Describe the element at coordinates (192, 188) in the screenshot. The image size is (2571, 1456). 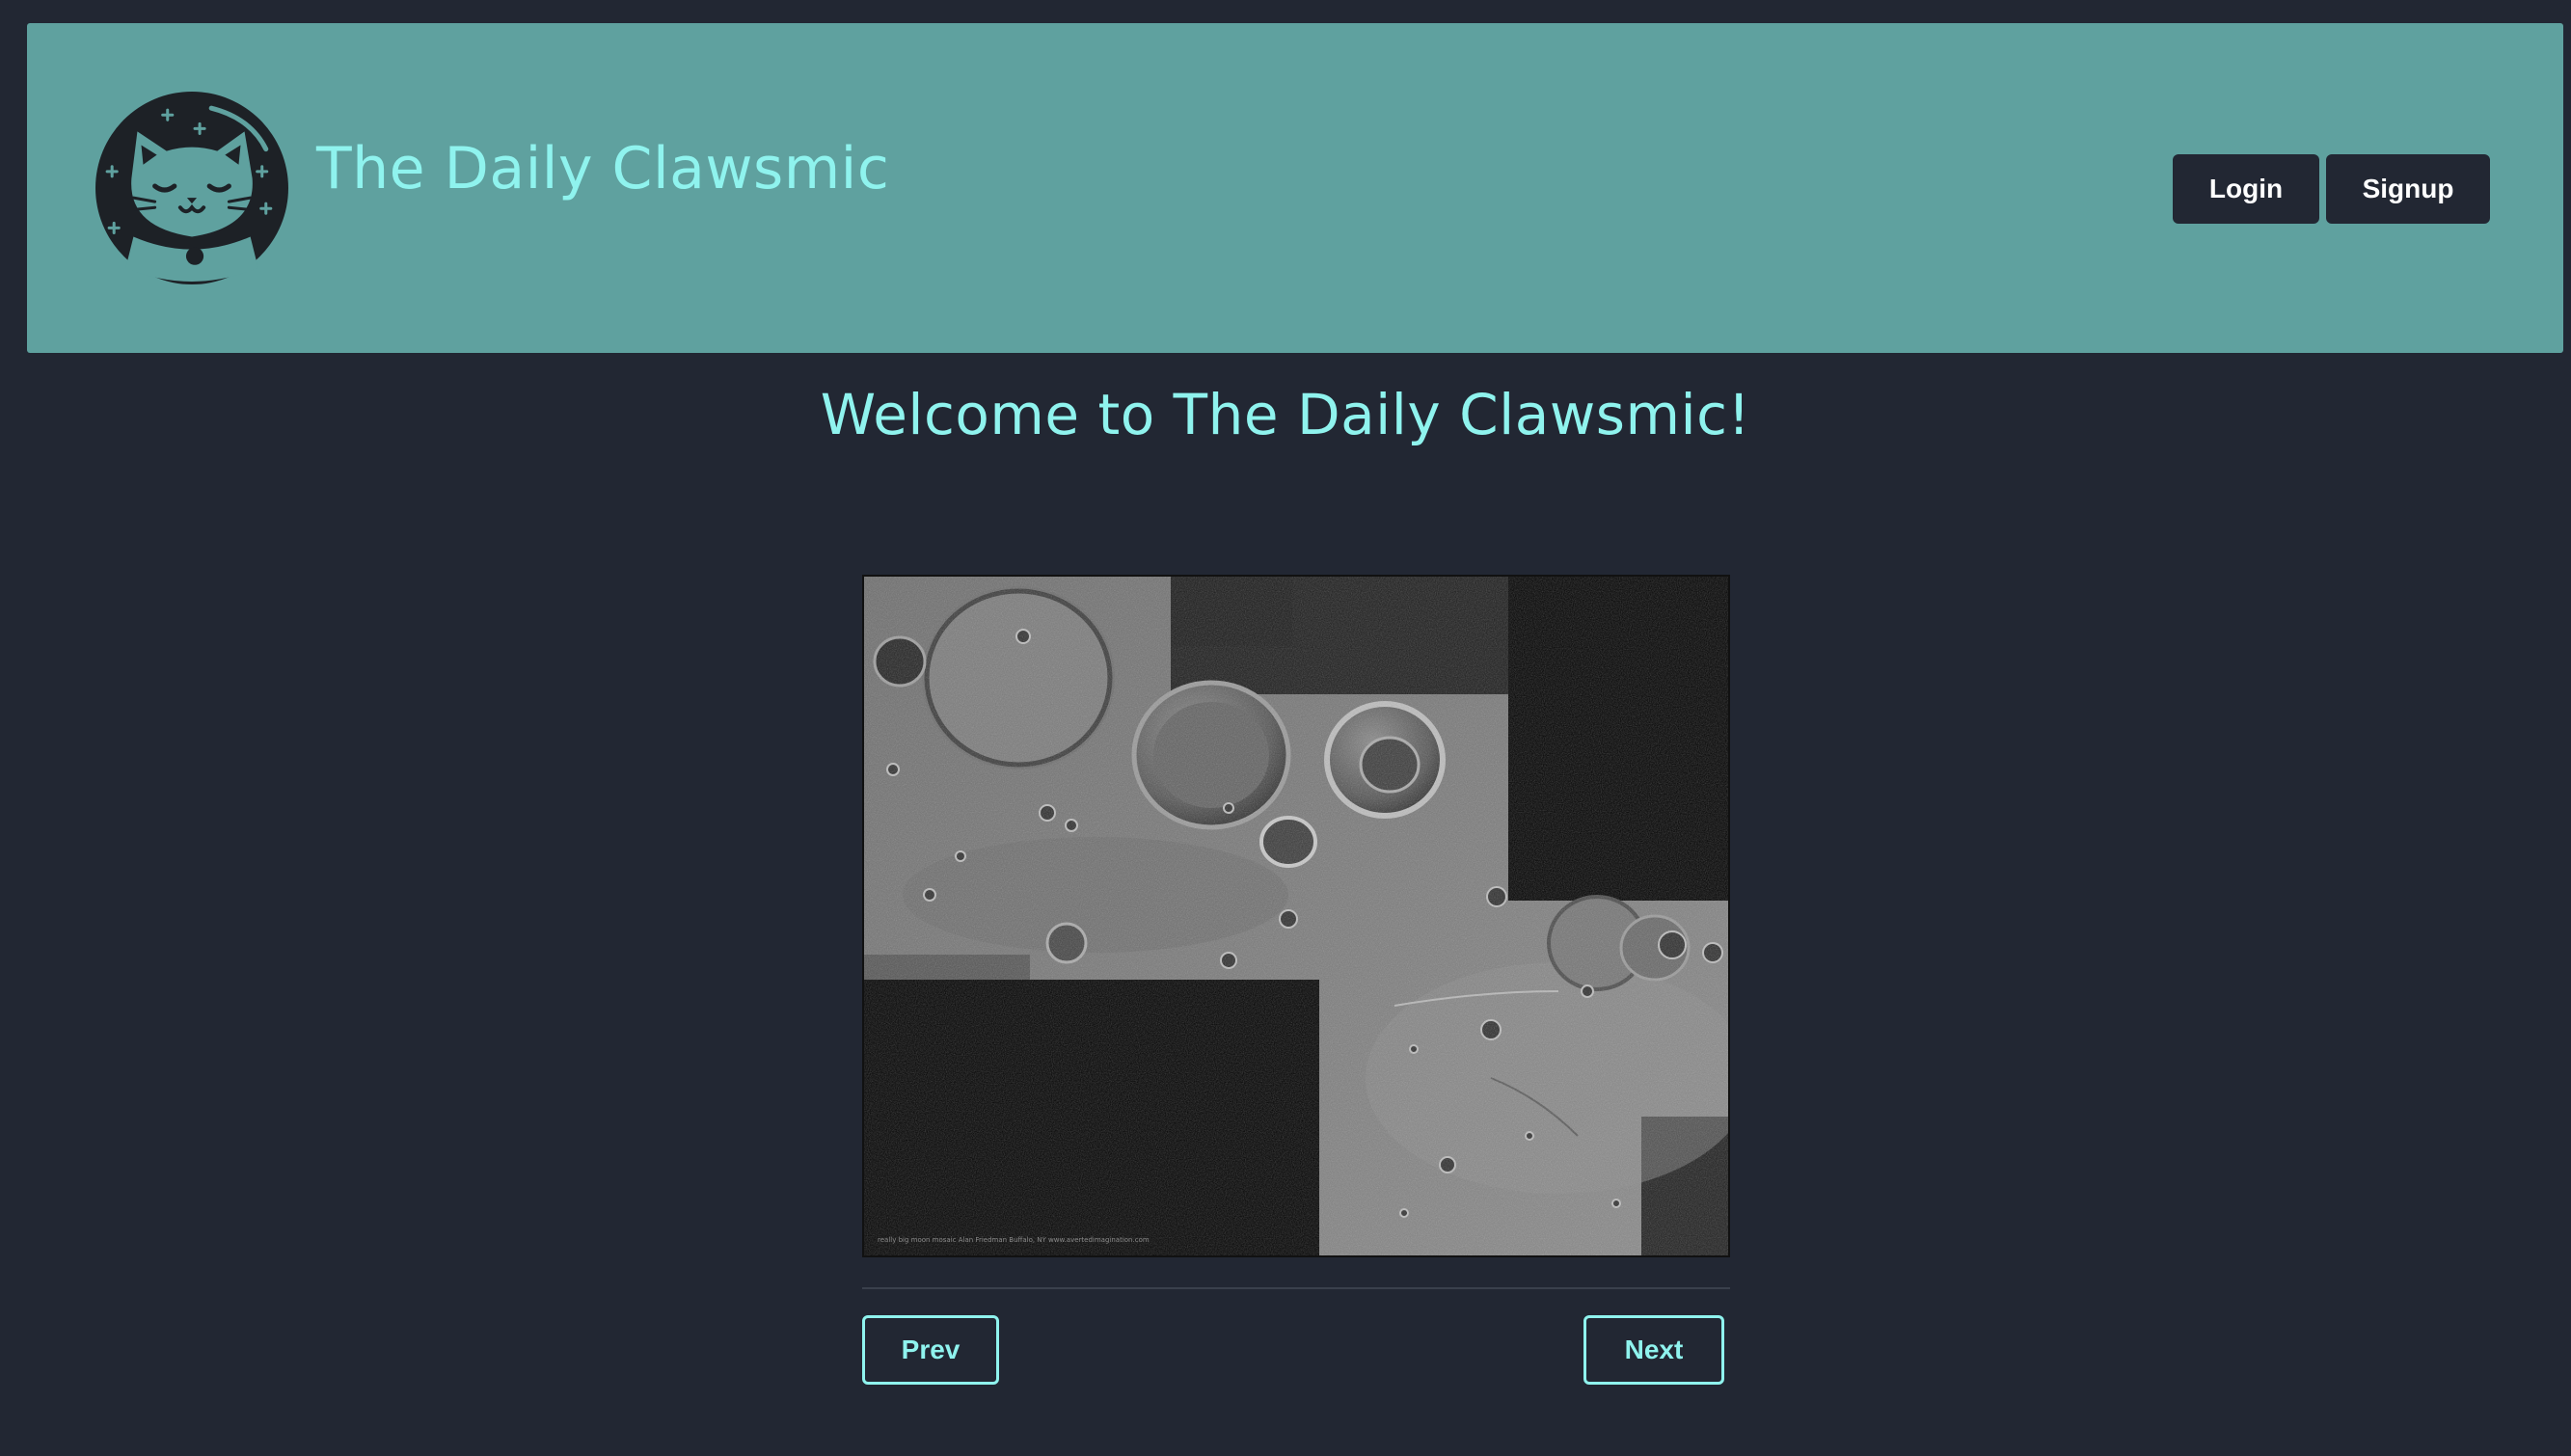
I see `cat-astronaut-logo-icon` at that location.